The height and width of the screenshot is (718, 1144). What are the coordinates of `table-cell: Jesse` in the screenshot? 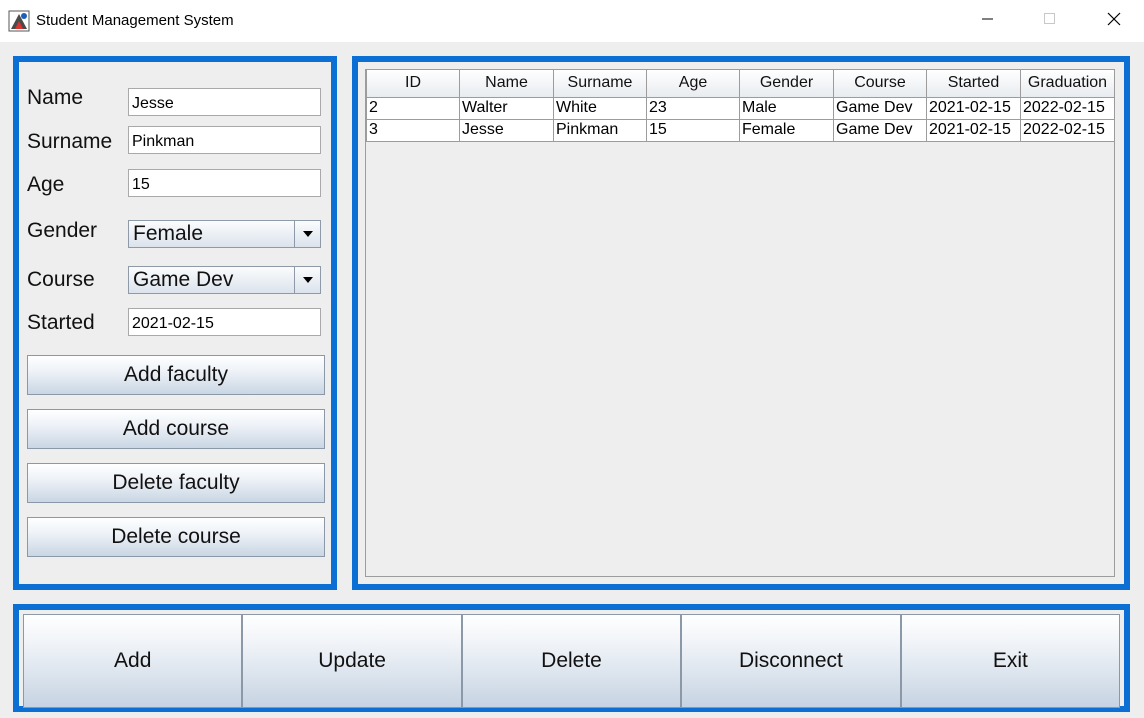 It's located at (506, 130).